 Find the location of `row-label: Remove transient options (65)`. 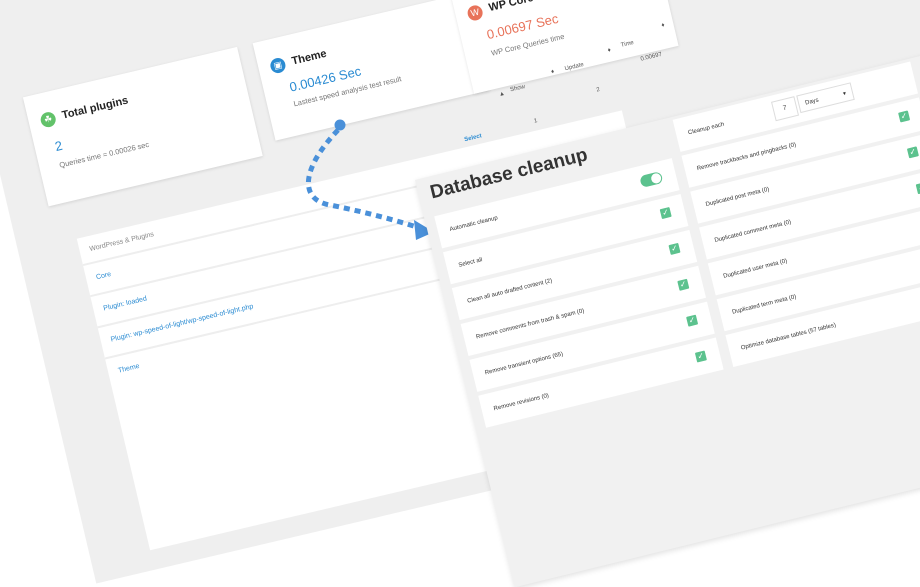

row-label: Remove transient options (65) is located at coordinates (524, 364).